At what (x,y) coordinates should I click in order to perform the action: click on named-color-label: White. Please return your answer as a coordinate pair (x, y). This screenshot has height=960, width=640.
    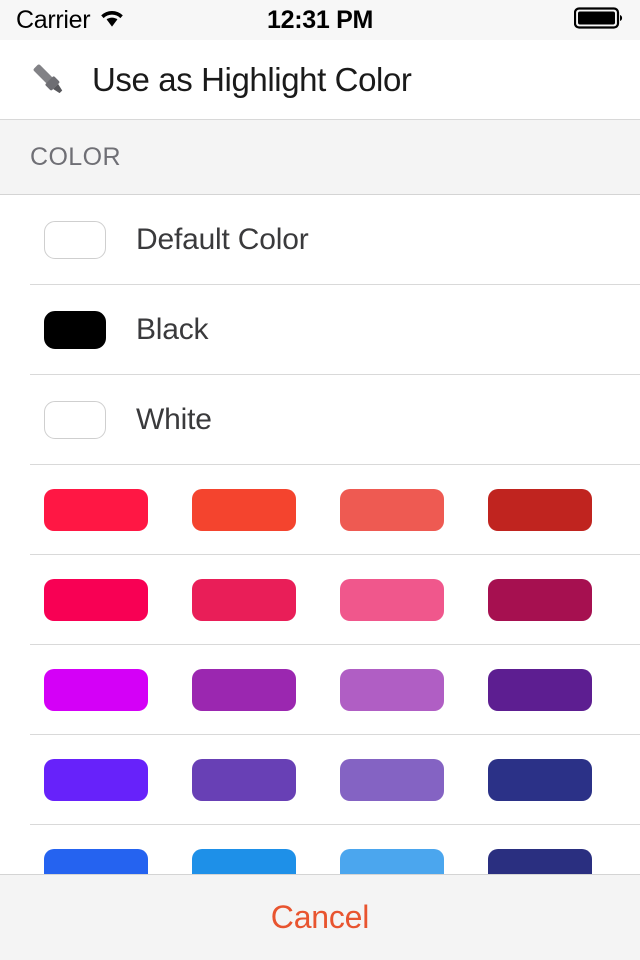
    Looking at the image, I should click on (174, 419).